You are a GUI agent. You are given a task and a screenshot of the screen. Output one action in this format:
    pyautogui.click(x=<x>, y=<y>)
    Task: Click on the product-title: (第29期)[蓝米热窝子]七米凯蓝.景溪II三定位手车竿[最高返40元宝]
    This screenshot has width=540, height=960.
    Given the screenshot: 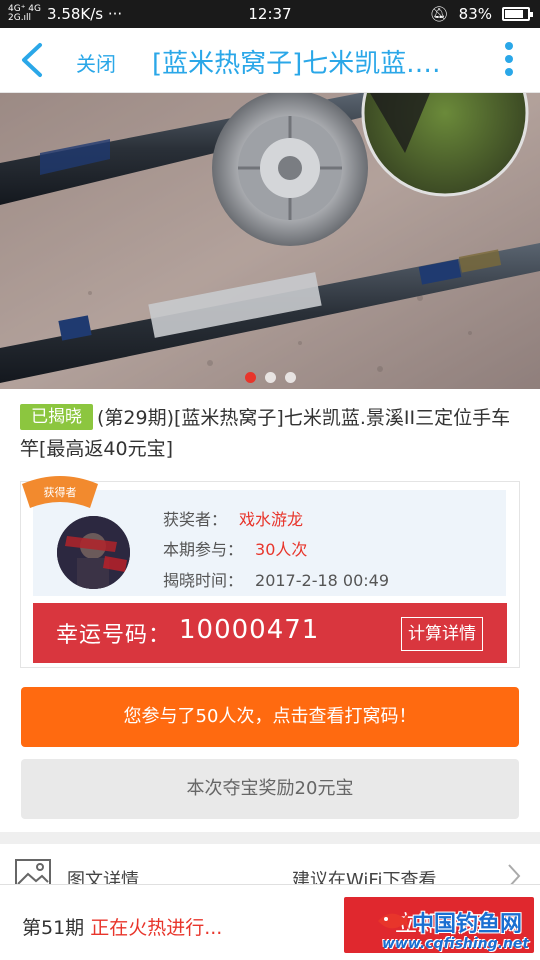 What is the action you would take?
    pyautogui.click(x=265, y=433)
    